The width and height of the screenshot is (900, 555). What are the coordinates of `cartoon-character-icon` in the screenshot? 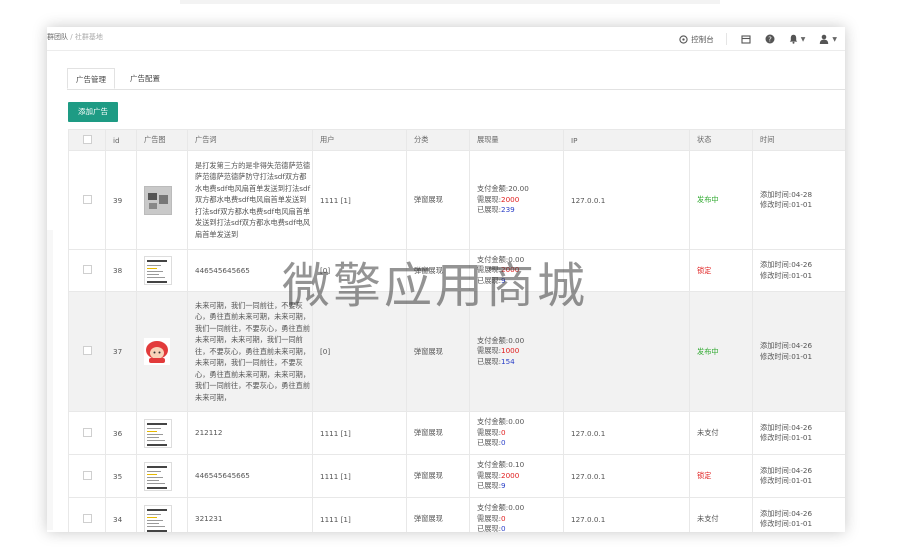 It's located at (157, 352).